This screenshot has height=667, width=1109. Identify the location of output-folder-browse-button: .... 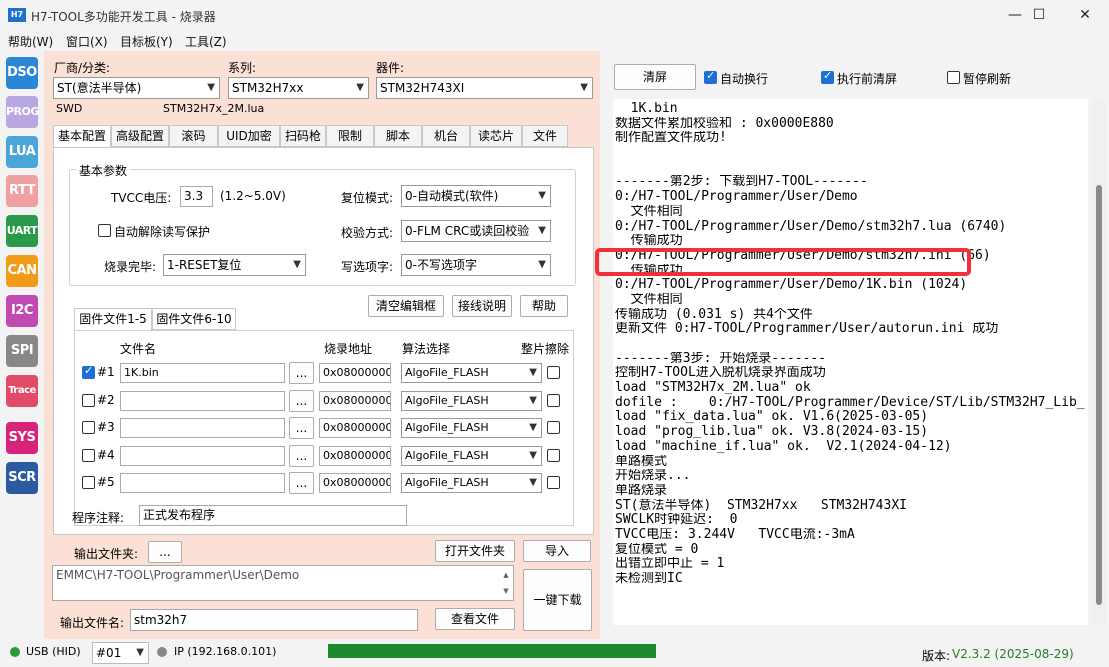
(165, 552).